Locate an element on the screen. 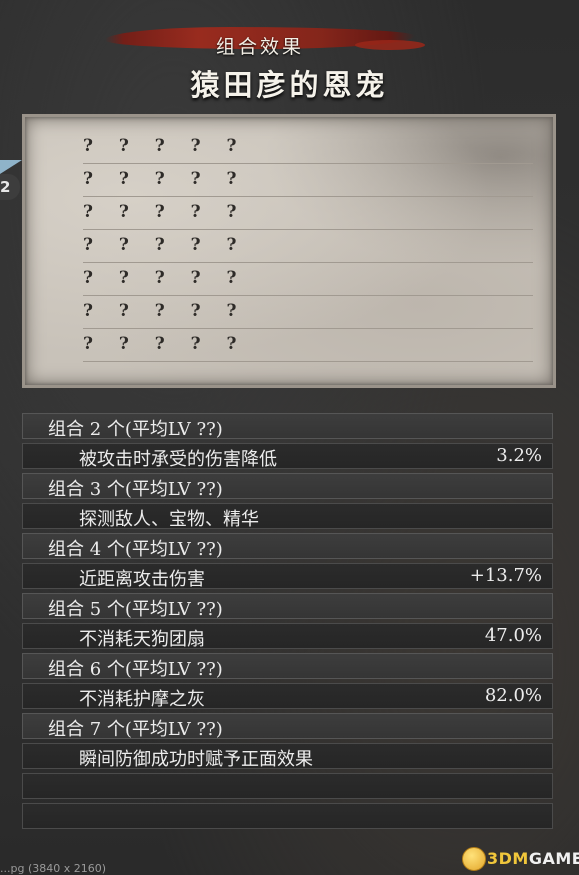  combo-header-label: 组合 7 个(平均LV ??) is located at coordinates (135, 729).